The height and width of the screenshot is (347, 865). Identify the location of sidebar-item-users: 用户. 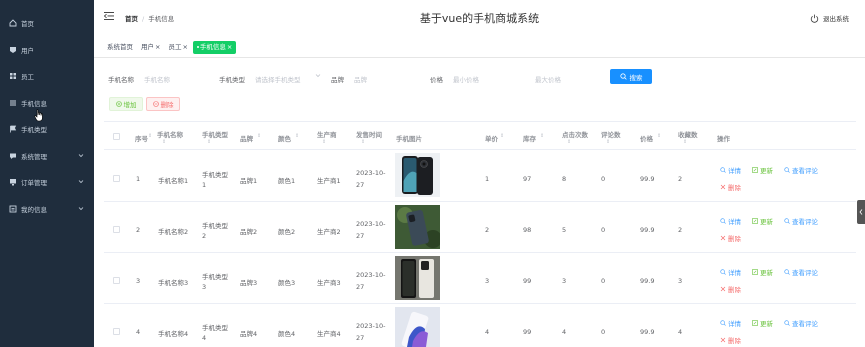
(47, 50).